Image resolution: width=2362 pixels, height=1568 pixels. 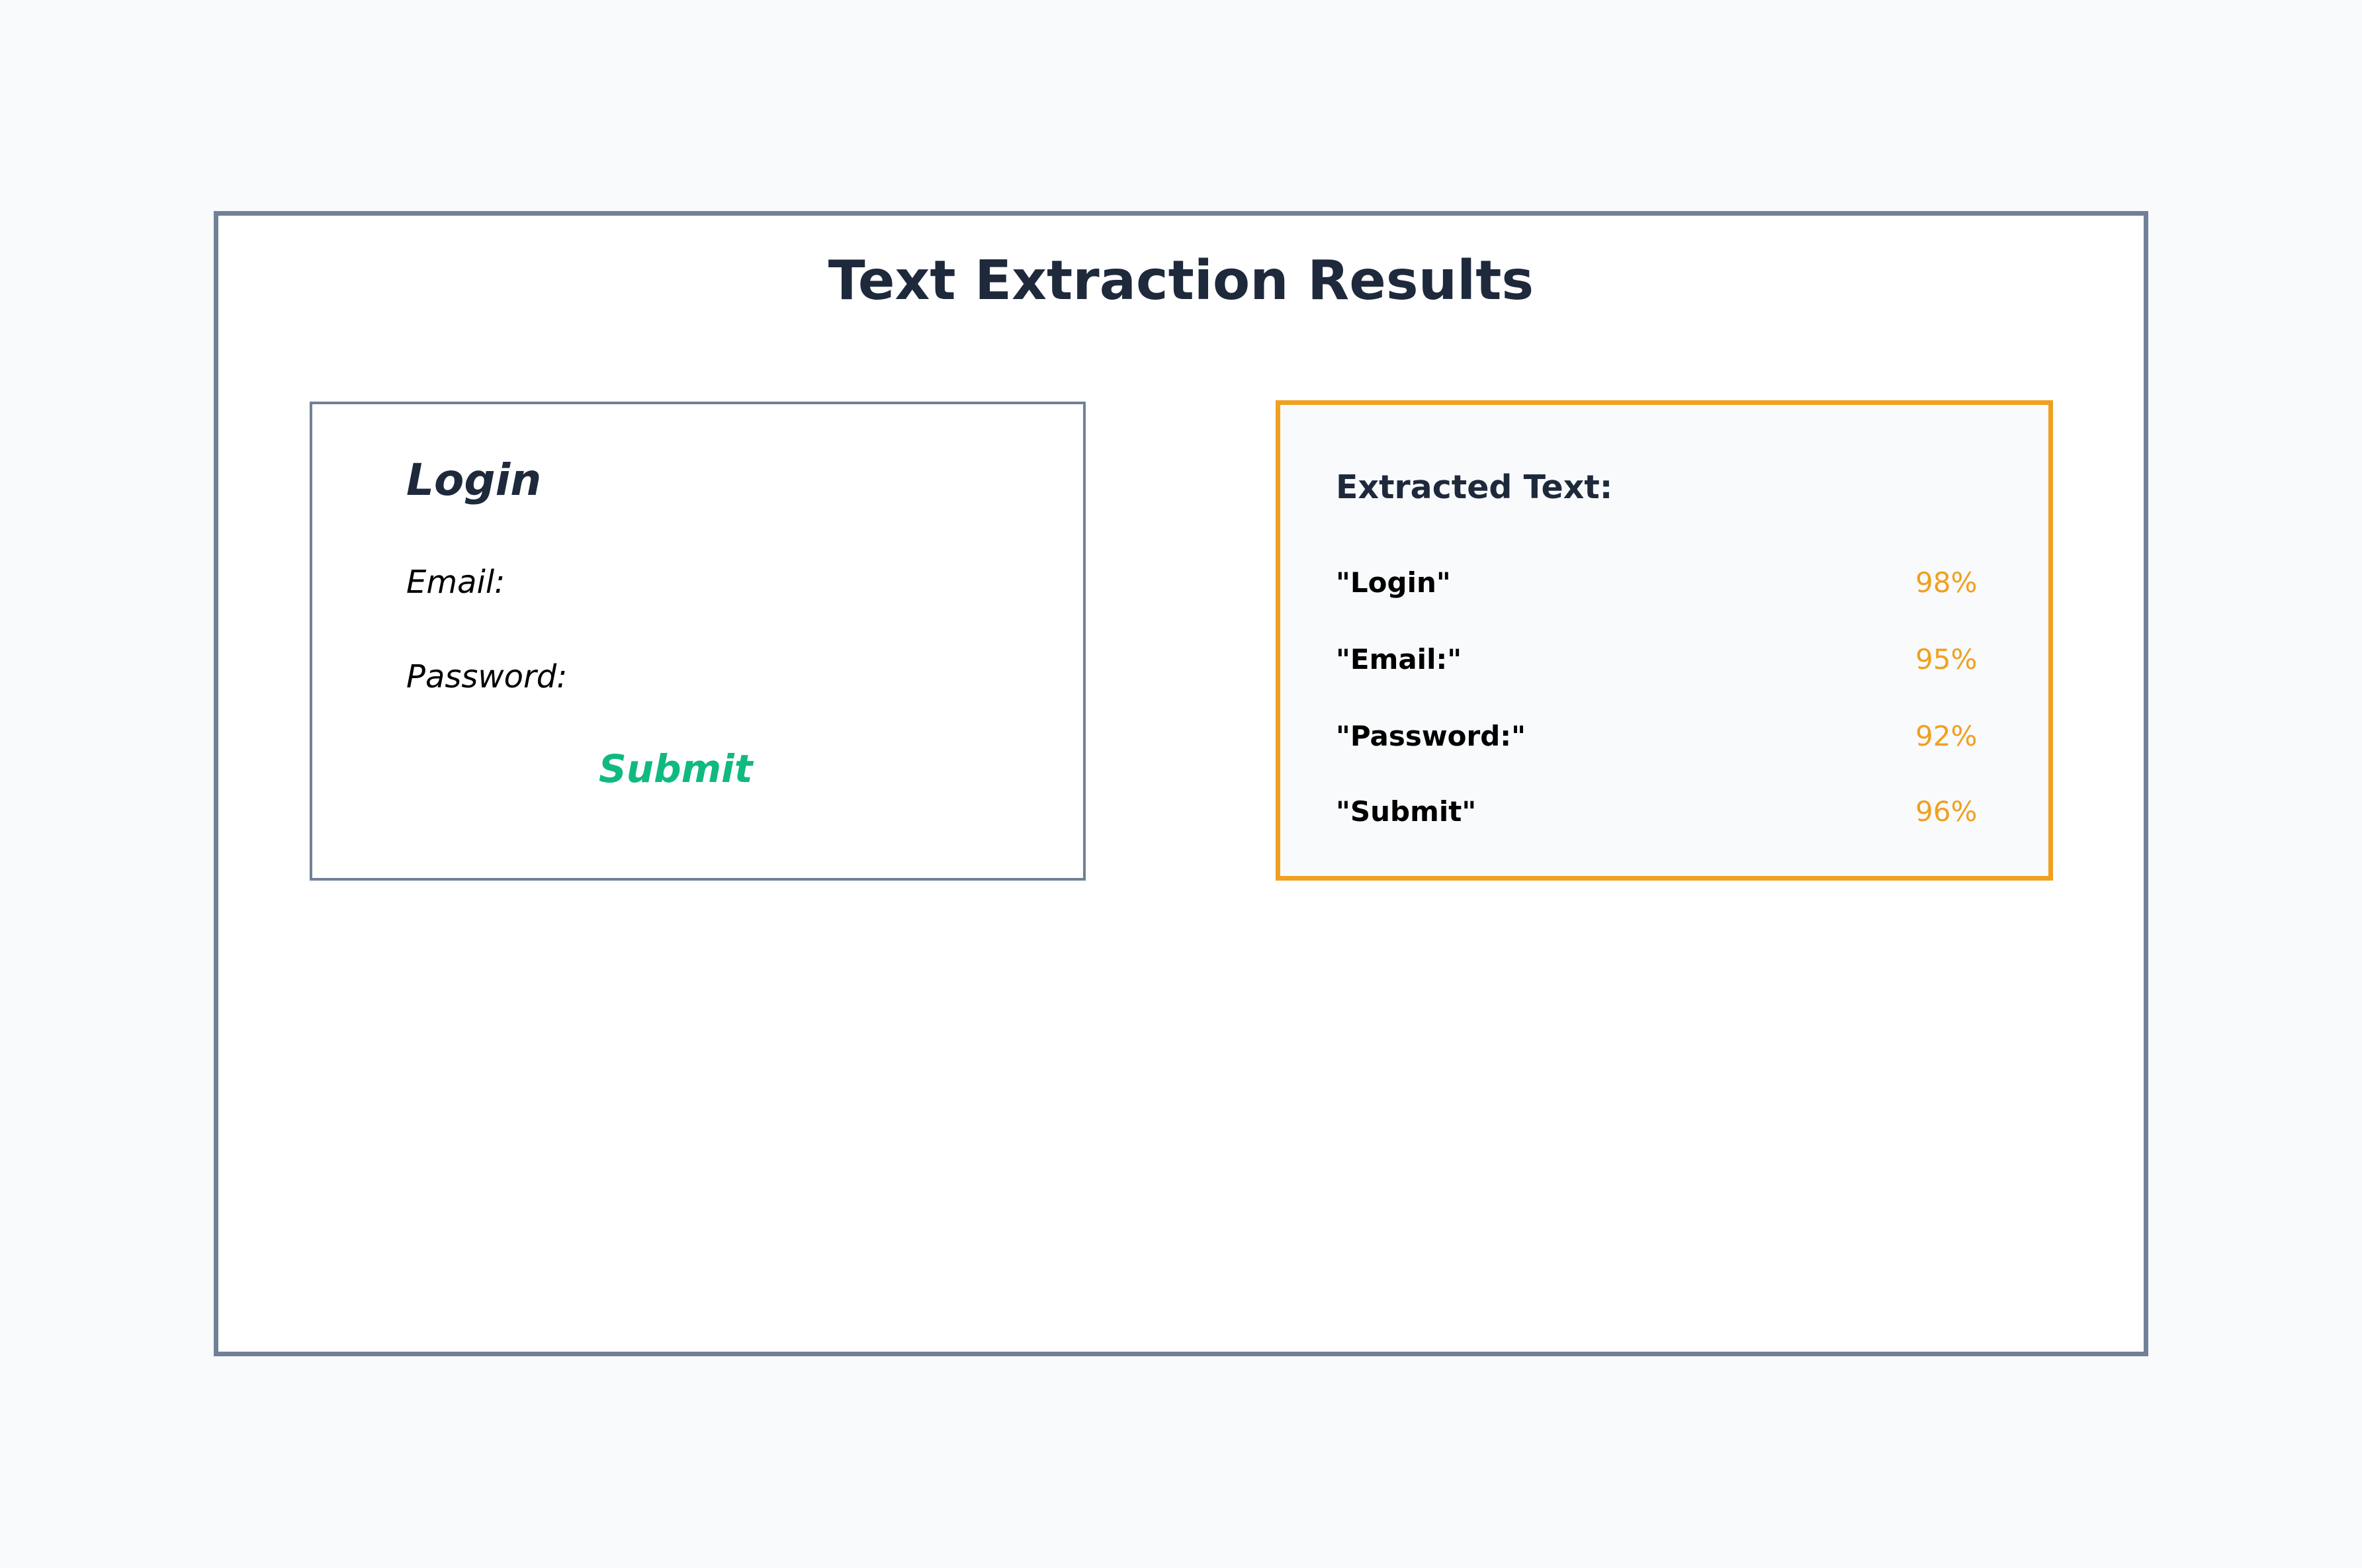 I want to click on extracted-item-confidence: 92%, so click(x=1946, y=736).